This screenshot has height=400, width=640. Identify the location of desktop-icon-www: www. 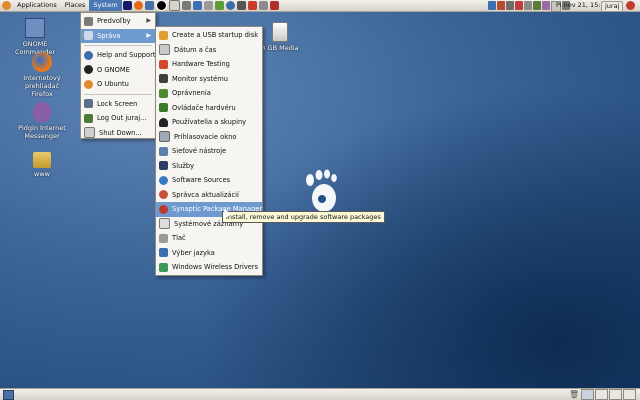
(42, 165).